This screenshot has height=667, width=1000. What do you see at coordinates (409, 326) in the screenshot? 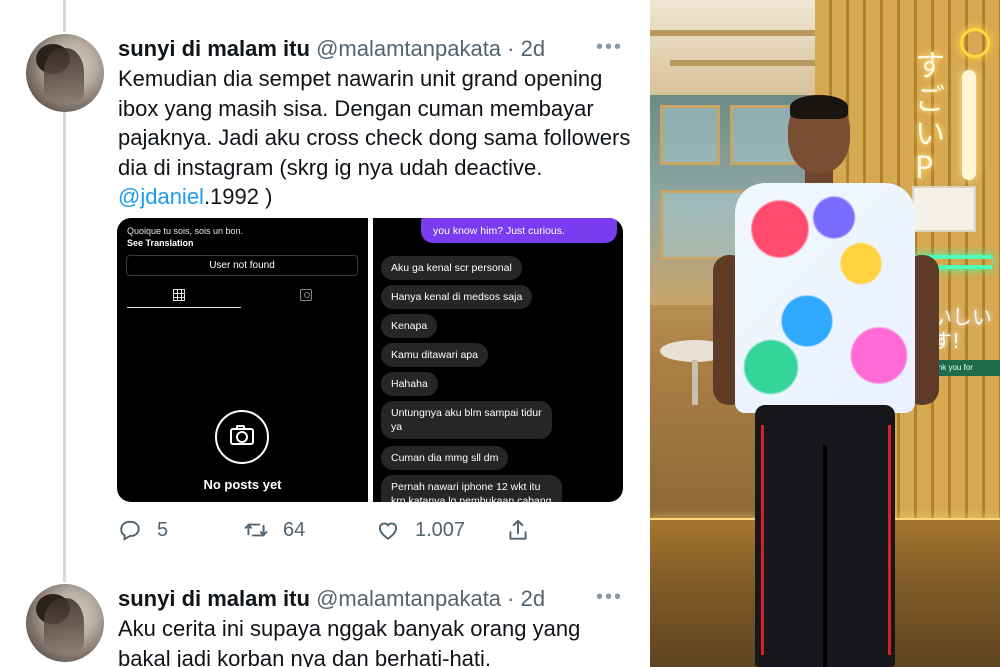
I see `chat-bubble-incoming: Kenapa` at bounding box center [409, 326].